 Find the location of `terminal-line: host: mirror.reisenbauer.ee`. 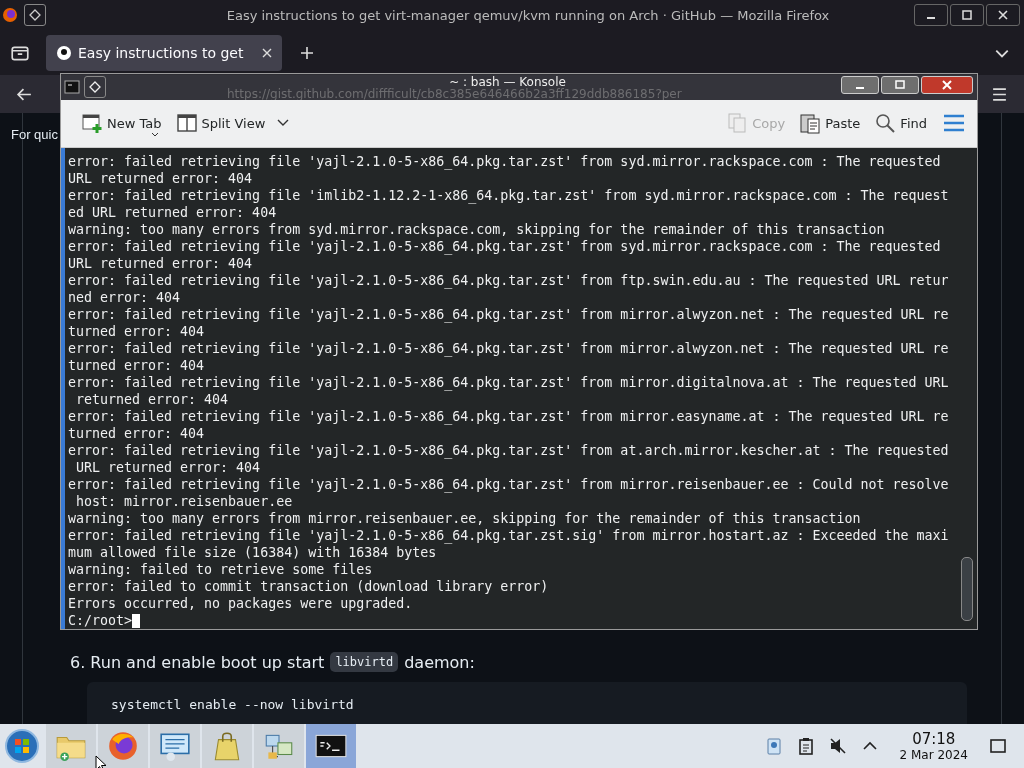

terminal-line: host: mirror.reisenbauer.ee is located at coordinates (184, 501).